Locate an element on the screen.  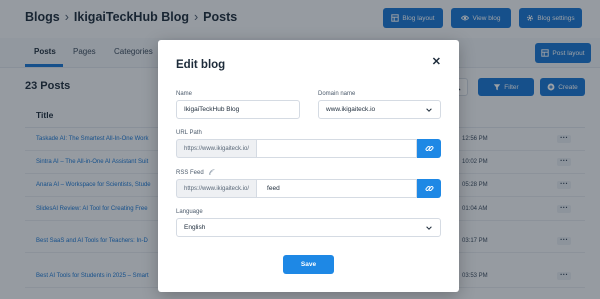
url-path-link-button is located at coordinates (429, 148).